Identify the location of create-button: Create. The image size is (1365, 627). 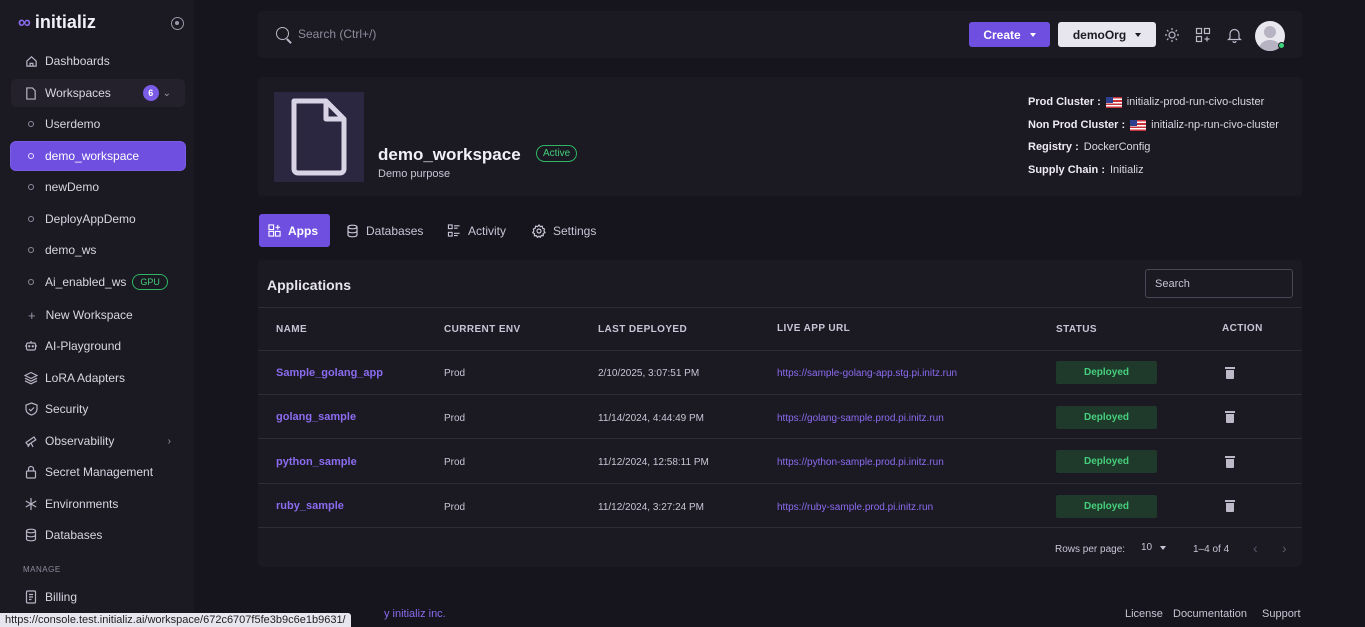
(1009, 34).